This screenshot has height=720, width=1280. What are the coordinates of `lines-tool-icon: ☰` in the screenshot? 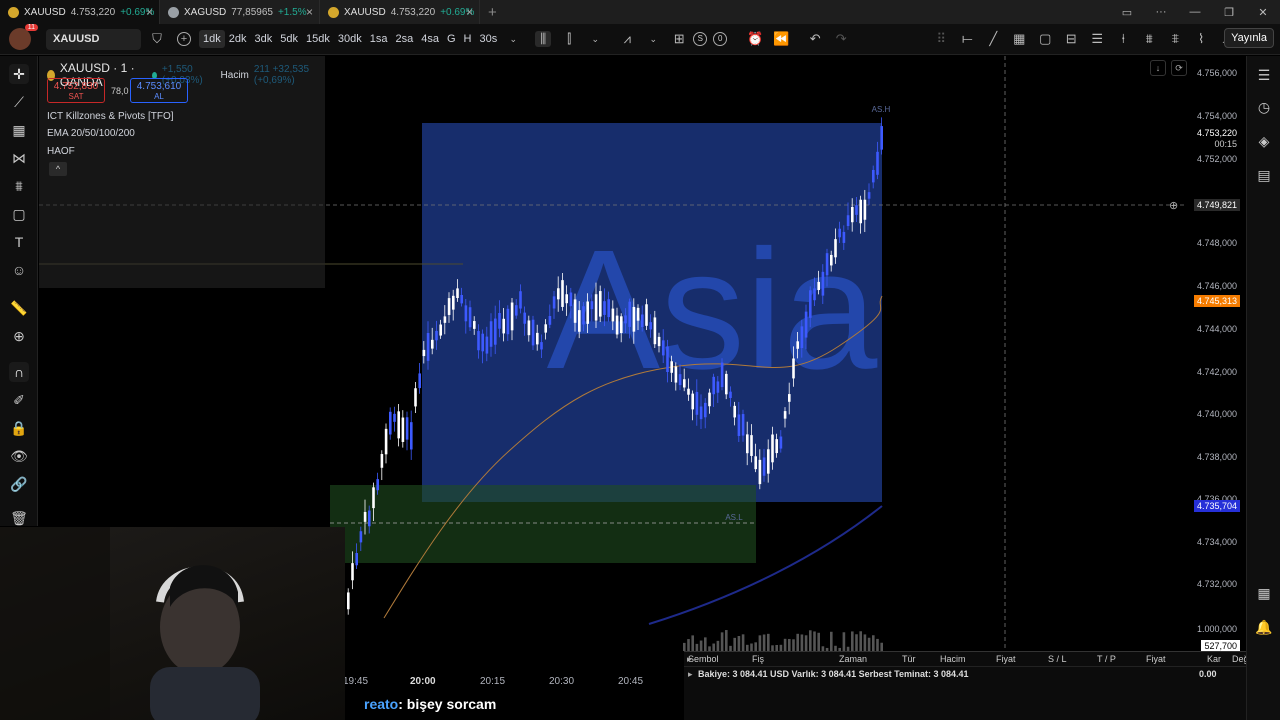 It's located at (1097, 39).